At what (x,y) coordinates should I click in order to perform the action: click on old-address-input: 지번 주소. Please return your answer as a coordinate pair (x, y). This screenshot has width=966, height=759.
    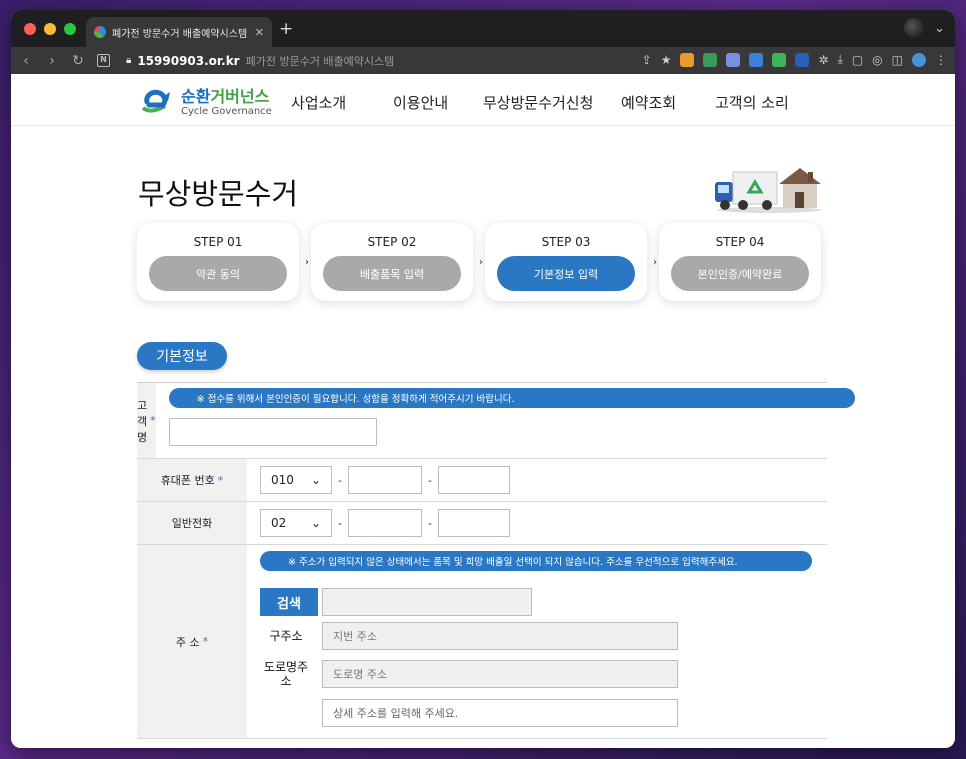
    Looking at the image, I should click on (500, 636).